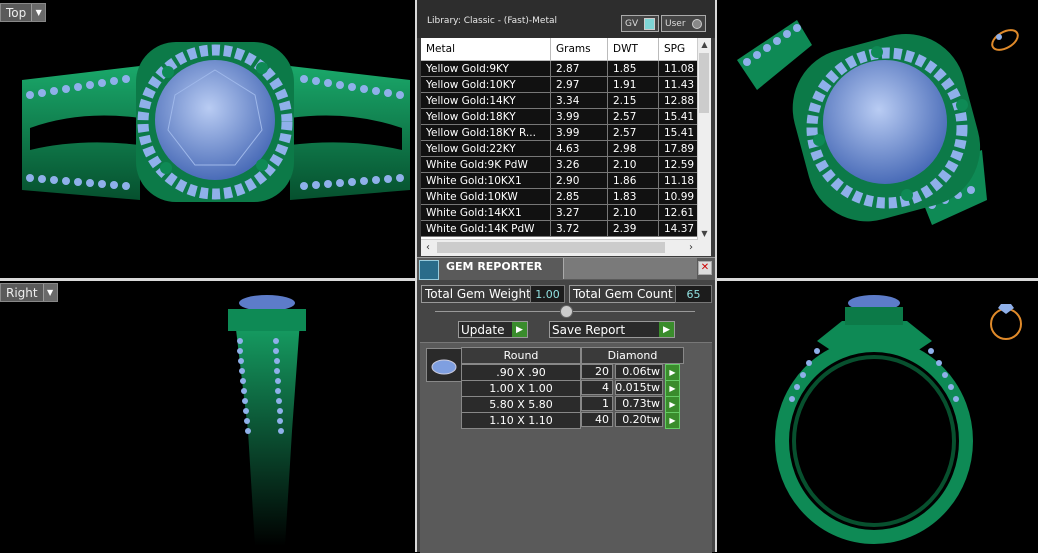 The width and height of the screenshot is (1038, 553). What do you see at coordinates (478, 294) in the screenshot?
I see `total-gem-weight-label: Total Gem Weight` at bounding box center [478, 294].